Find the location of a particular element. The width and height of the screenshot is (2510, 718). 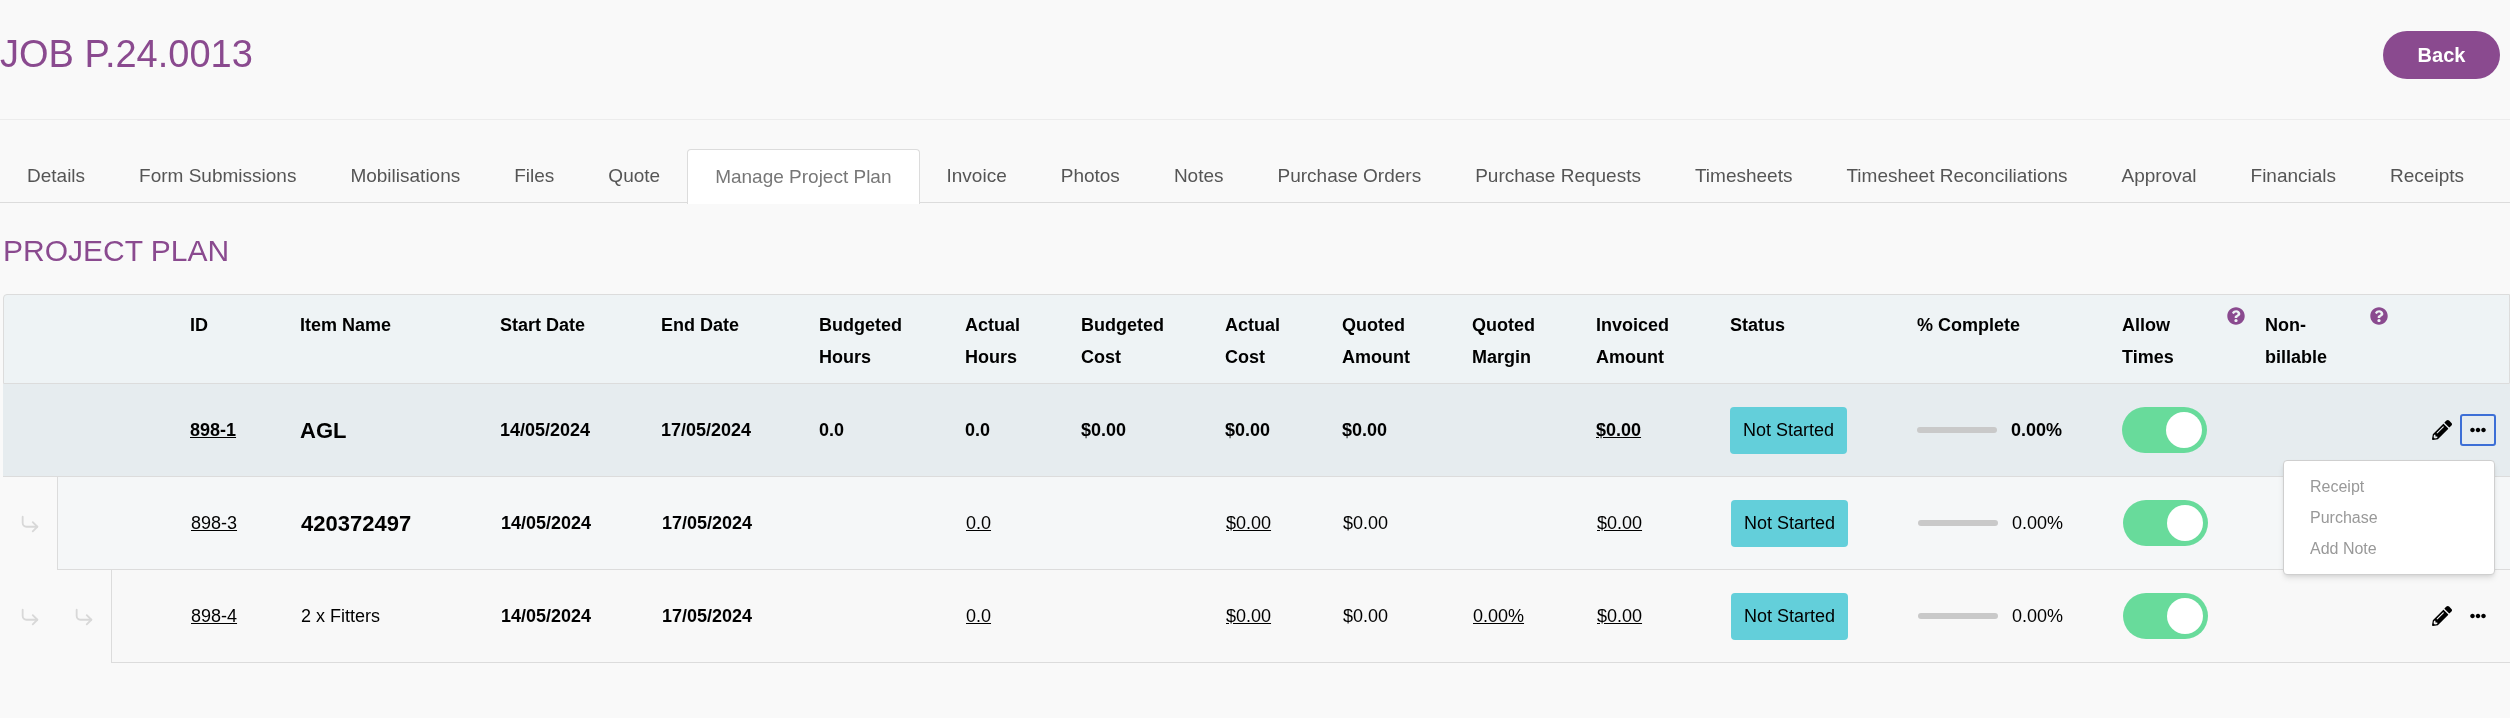

tab: Details is located at coordinates (56, 176).